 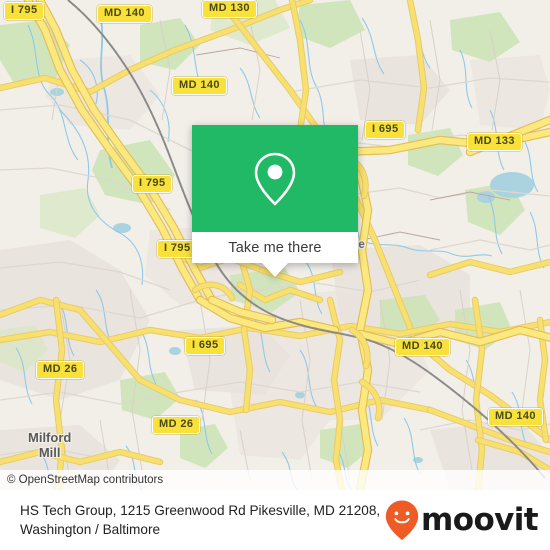 What do you see at coordinates (50, 445) in the screenshot?
I see `place-label: Milford Mill` at bounding box center [50, 445].